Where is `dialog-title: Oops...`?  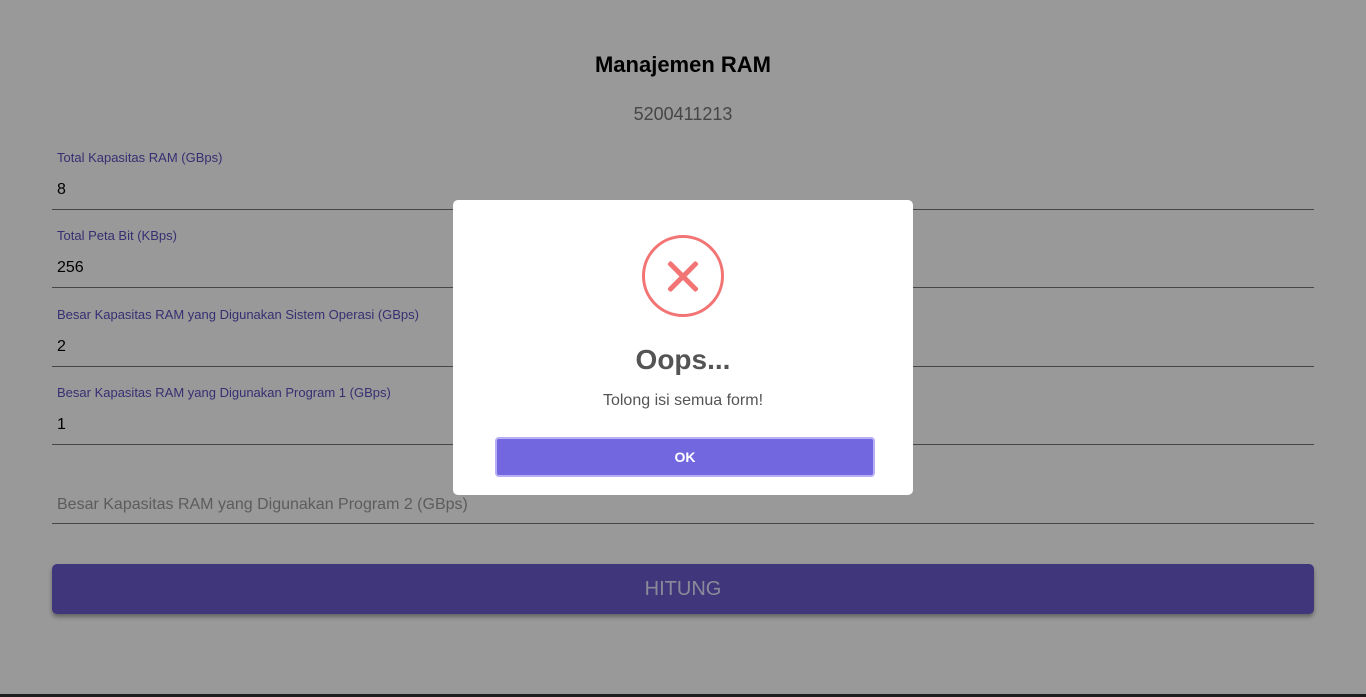
dialog-title: Oops... is located at coordinates (683, 359).